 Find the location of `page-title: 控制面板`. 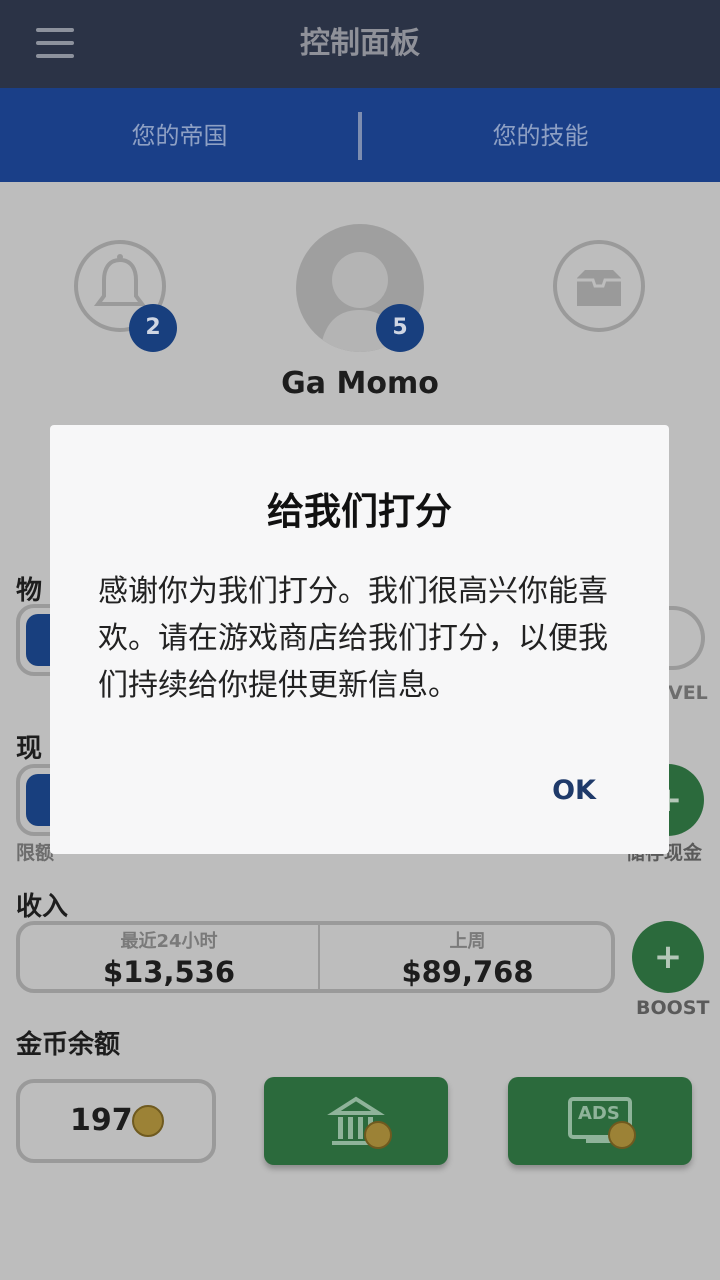

page-title: 控制面板 is located at coordinates (360, 43).